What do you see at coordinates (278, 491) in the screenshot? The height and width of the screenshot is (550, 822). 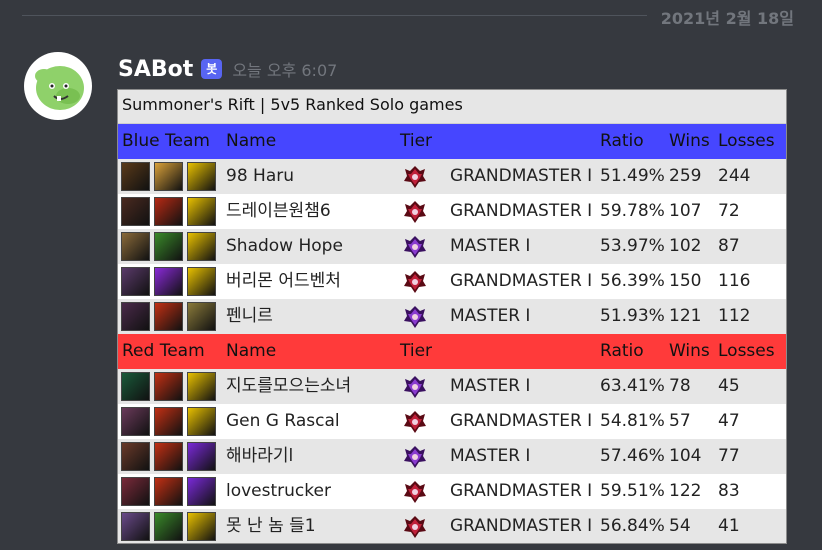 I see `player-name: lovestrucker` at bounding box center [278, 491].